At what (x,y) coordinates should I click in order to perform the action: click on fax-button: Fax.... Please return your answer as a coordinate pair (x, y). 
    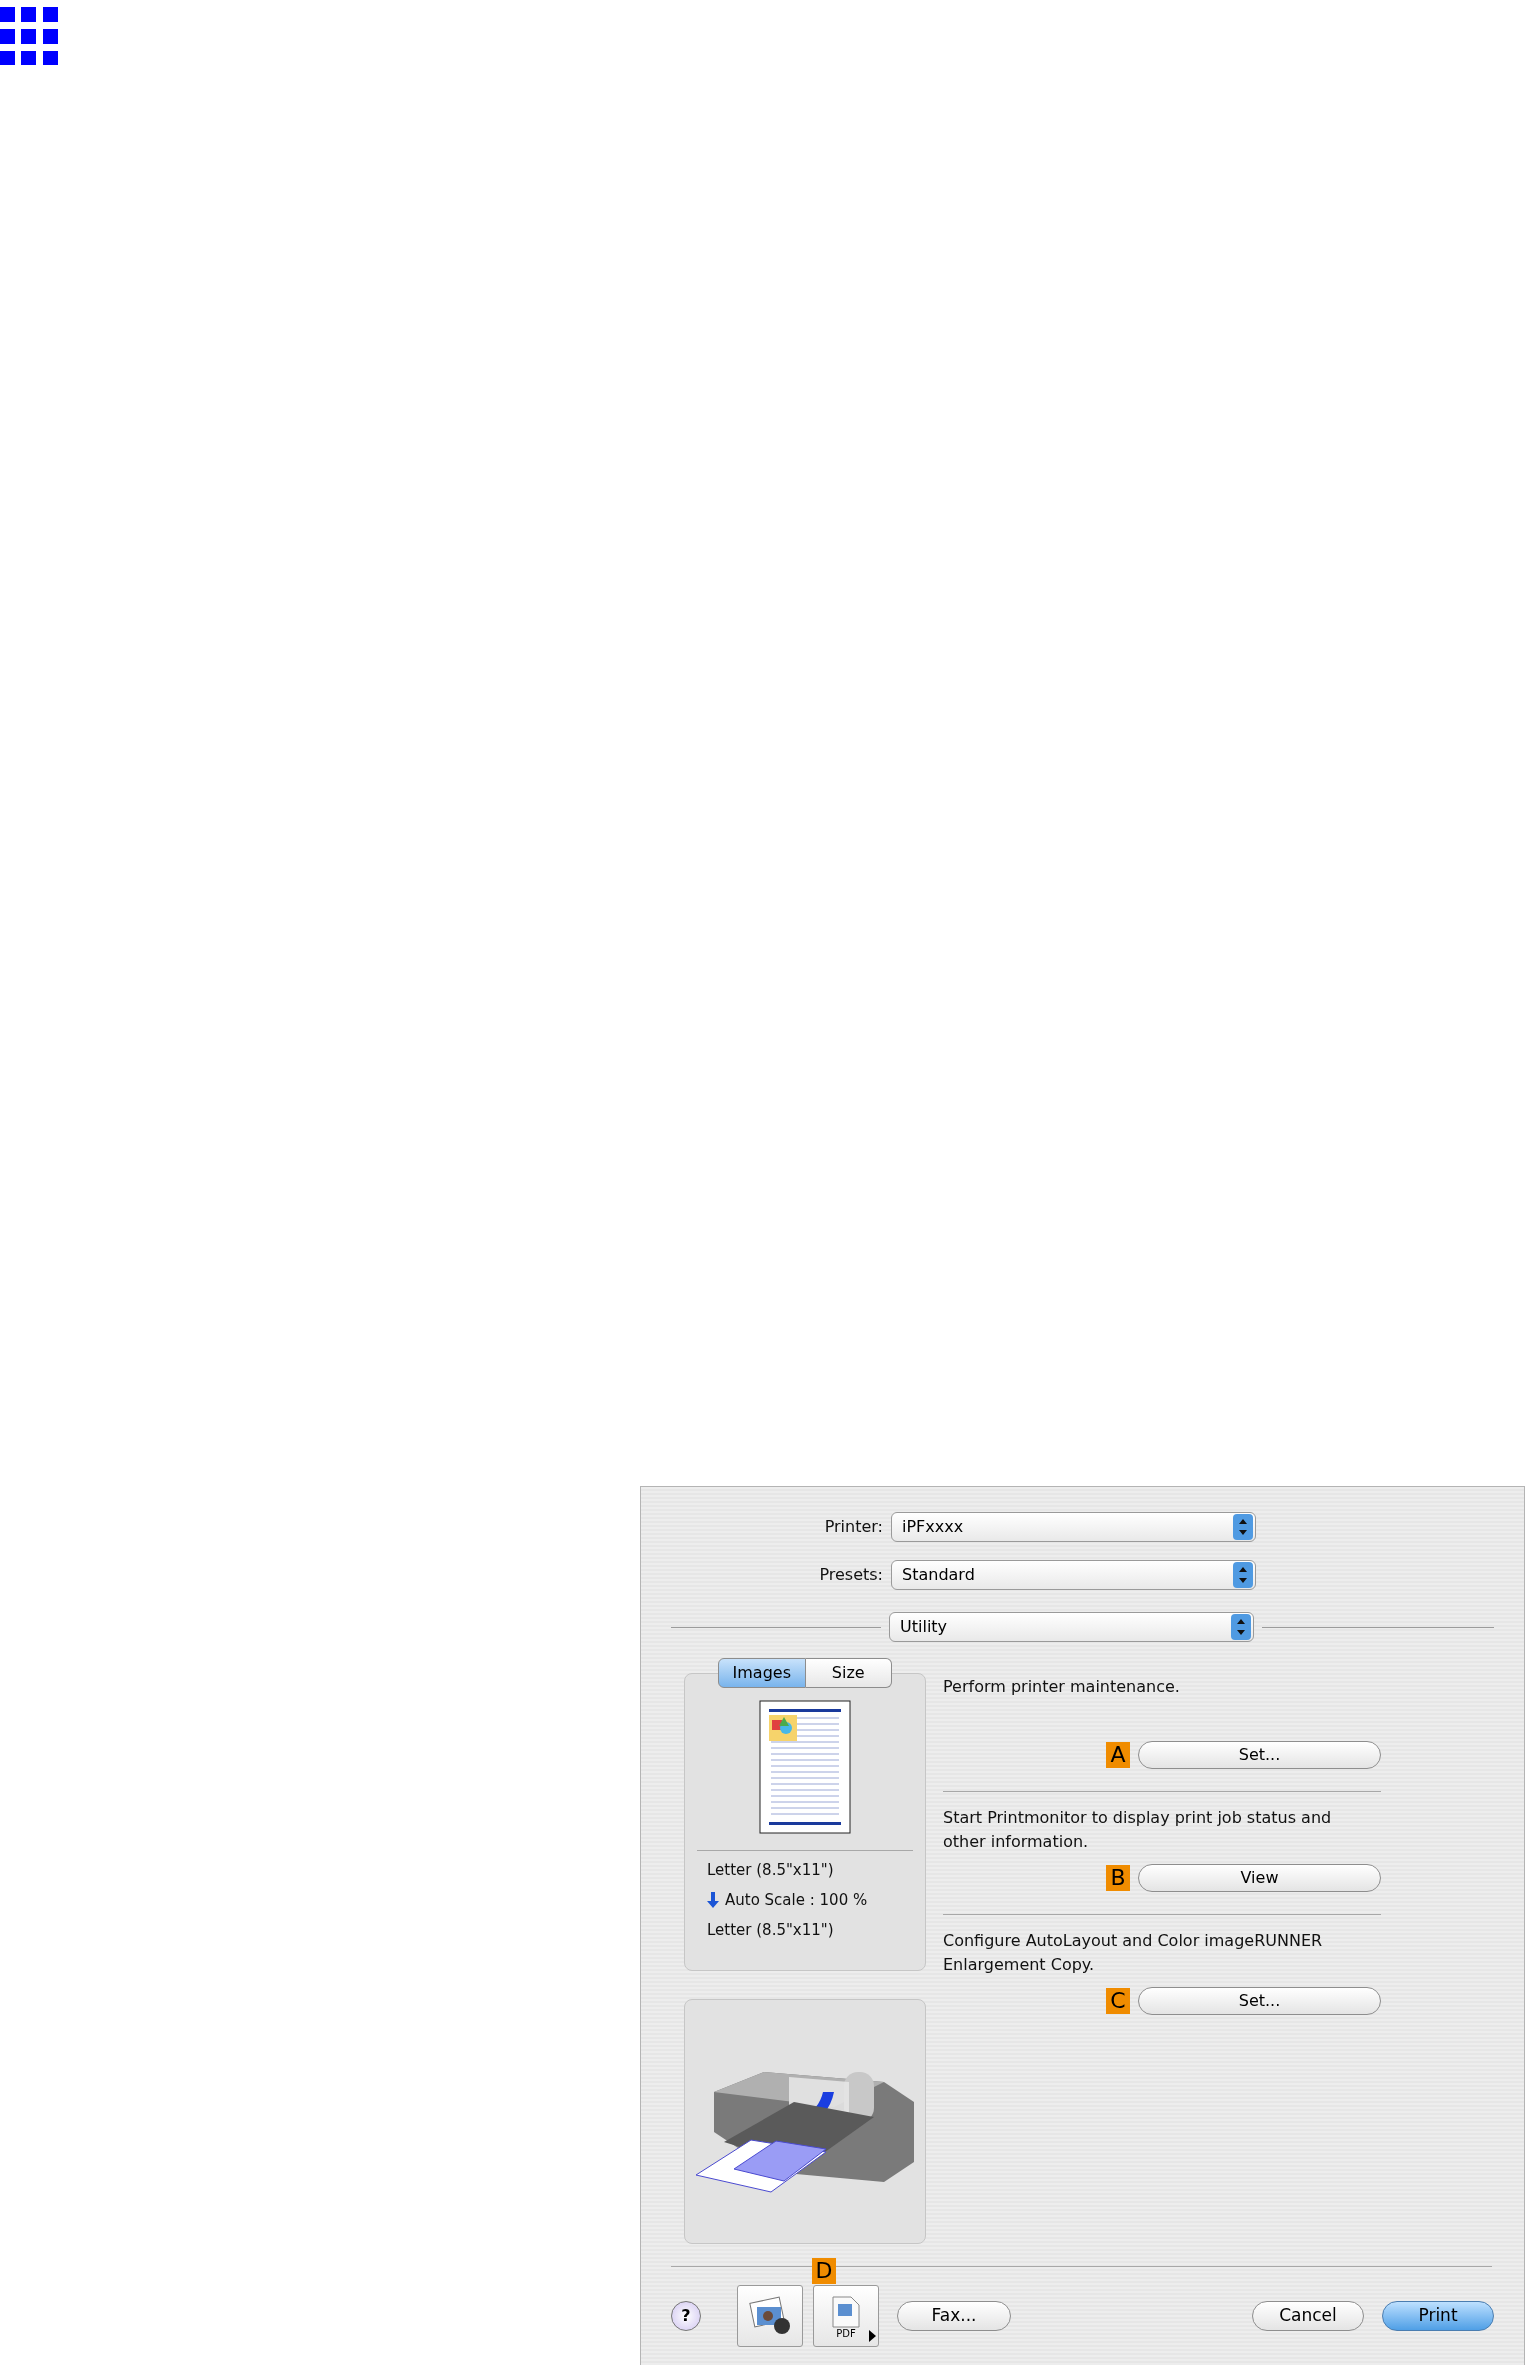
    Looking at the image, I should click on (954, 2316).